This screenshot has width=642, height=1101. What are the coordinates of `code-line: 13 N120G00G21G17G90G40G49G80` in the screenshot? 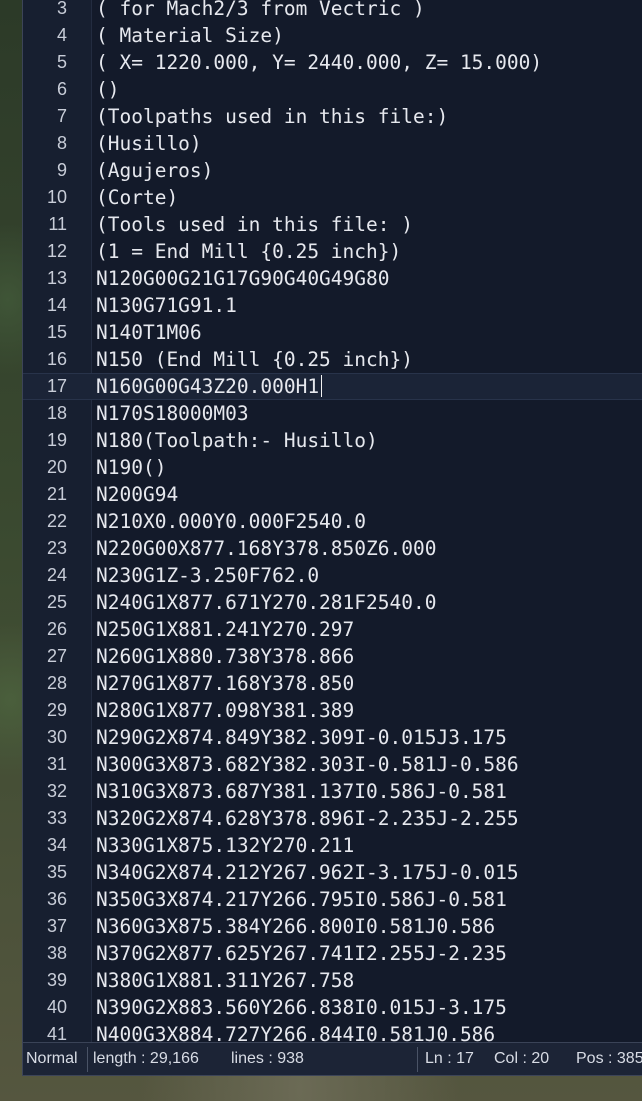 It's located at (332, 278).